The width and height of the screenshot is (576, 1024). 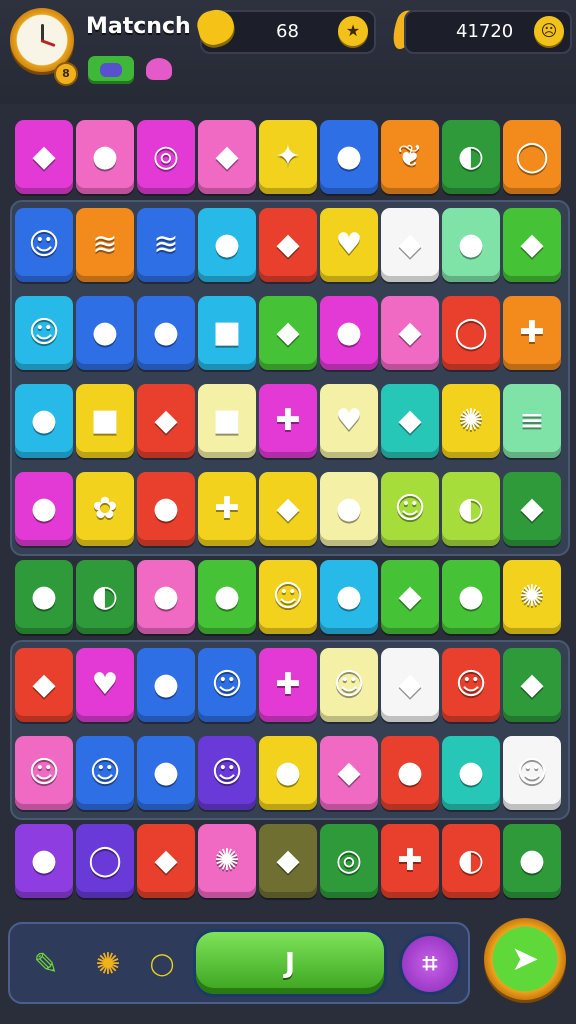 I want to click on octopus-button, so click(x=159, y=70).